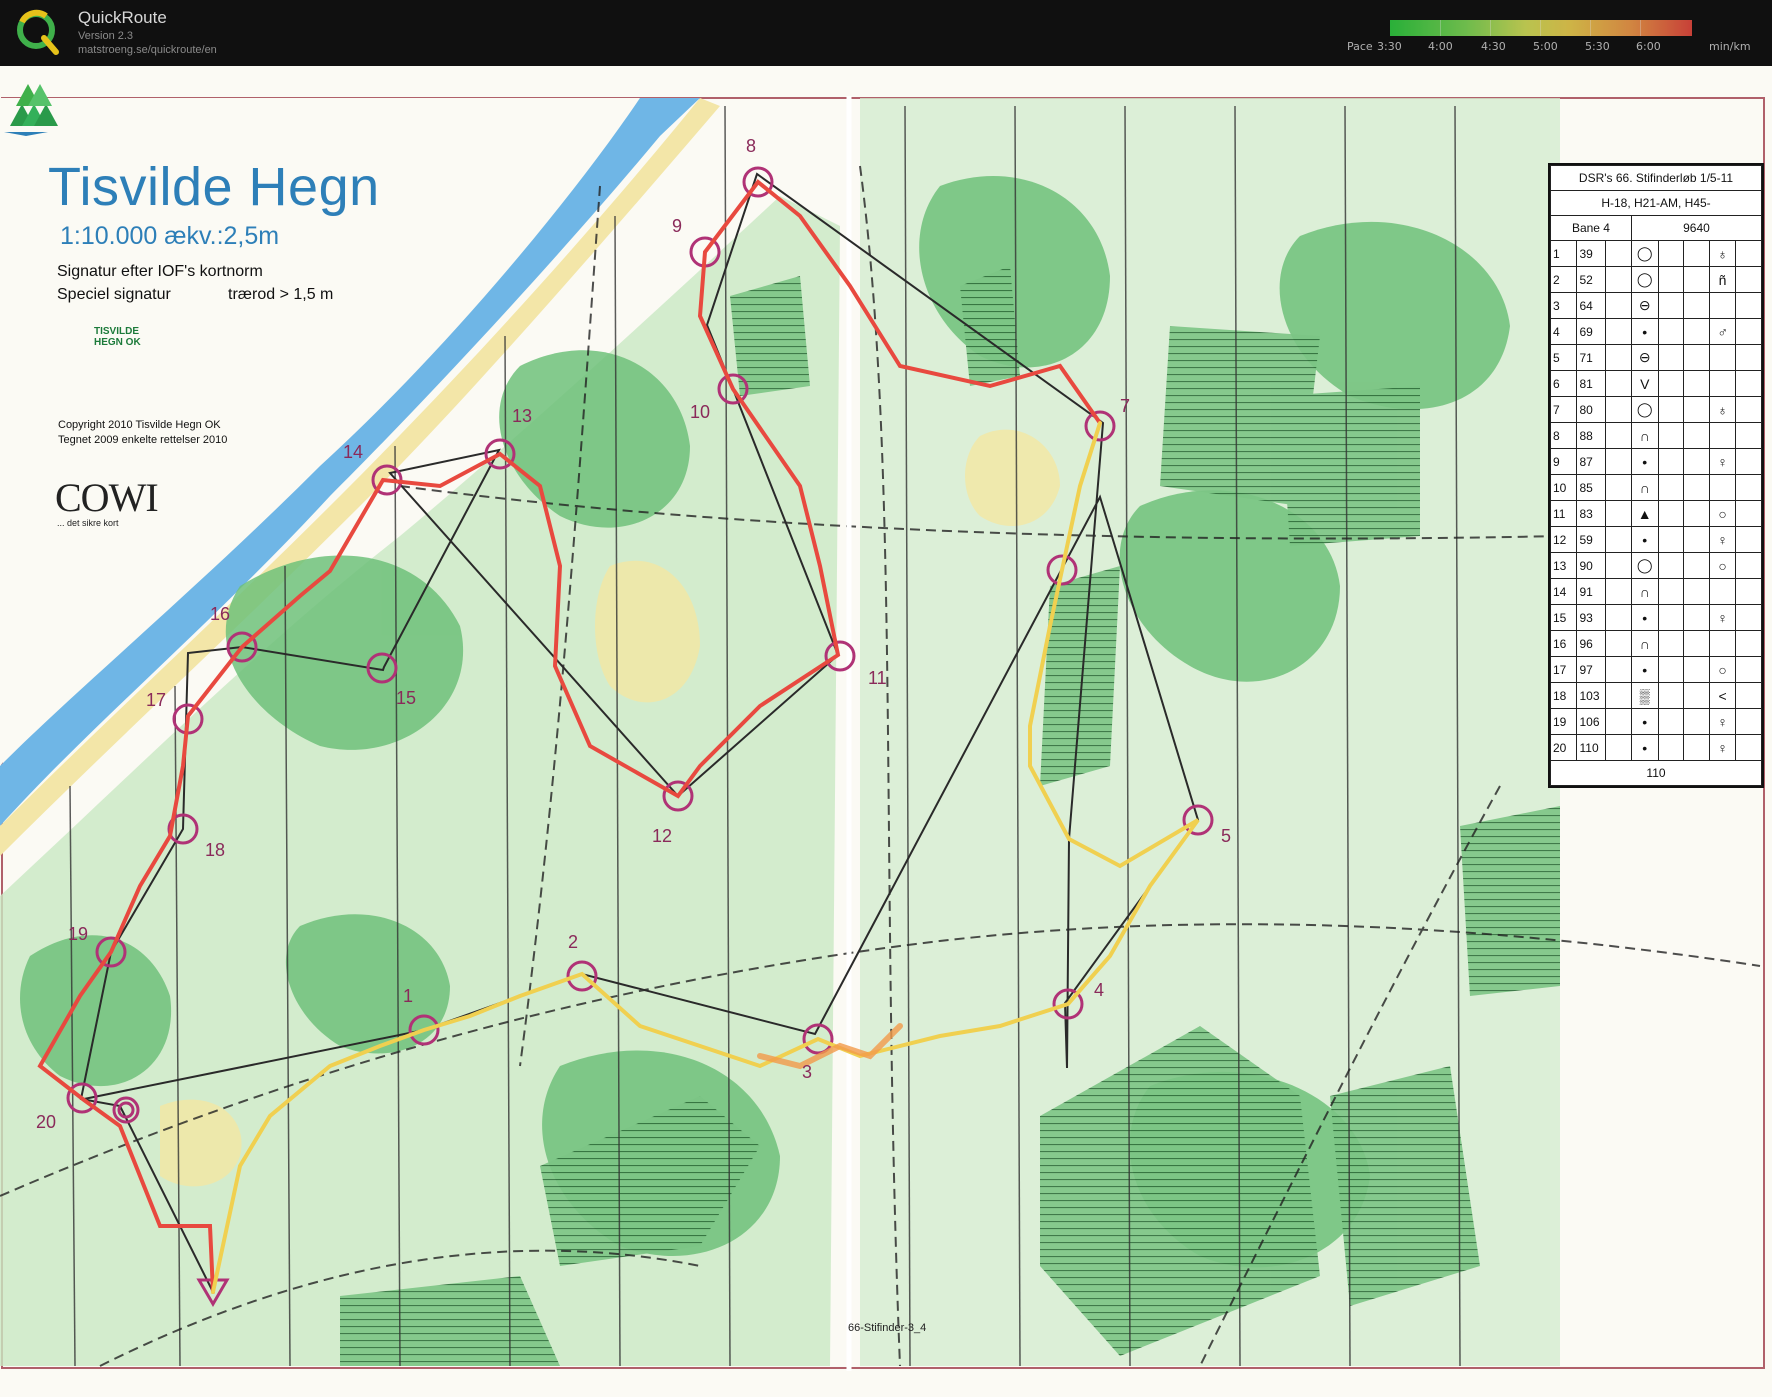 The width and height of the screenshot is (1772, 1397). What do you see at coordinates (88, 523) in the screenshot?
I see `sponsor-tagline: ... det sikre kort` at bounding box center [88, 523].